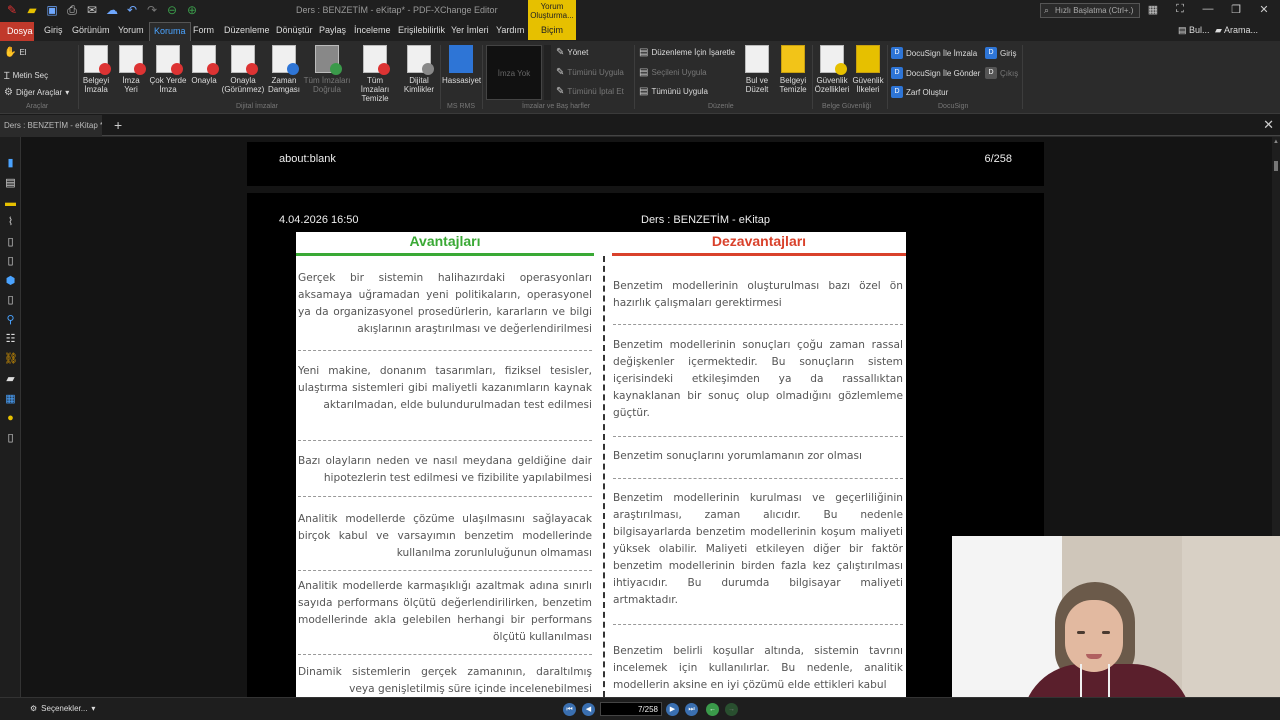 Image resolution: width=1280 pixels, height=720 pixels. What do you see at coordinates (51, 125) in the screenshot?
I see `document-tab: Ders : BENZETİM - eKitap *` at bounding box center [51, 125].